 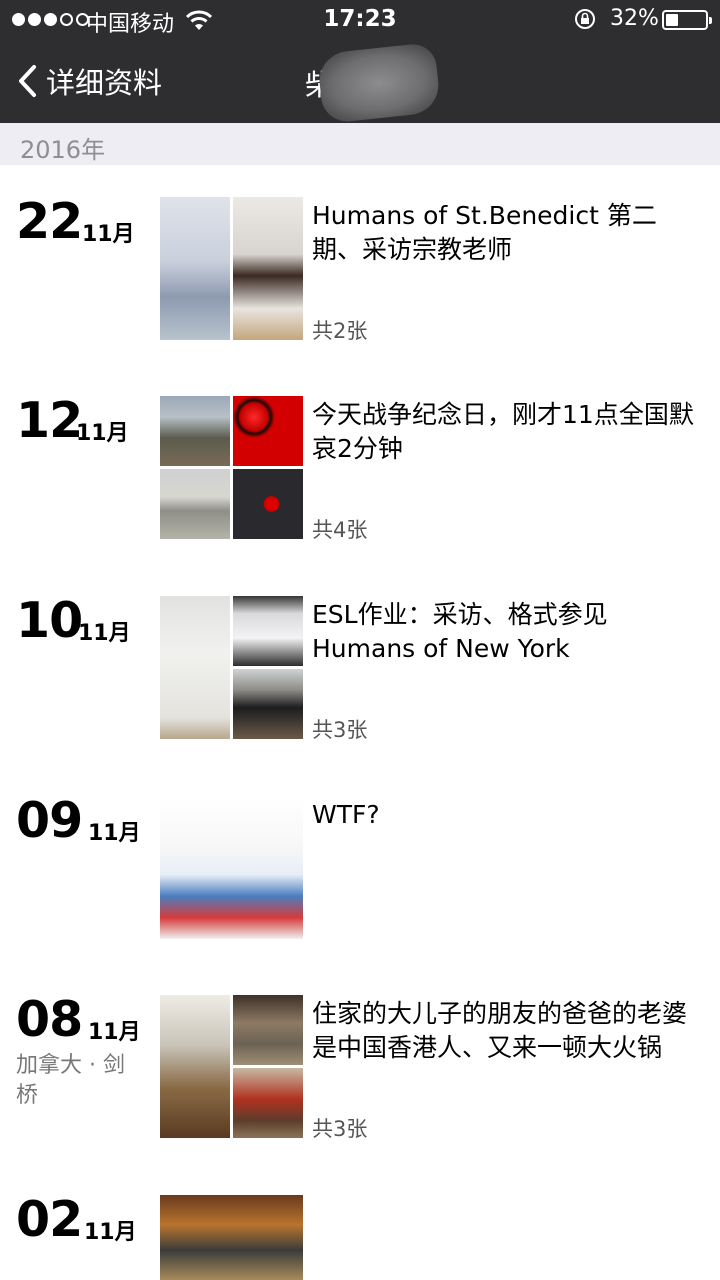 What do you see at coordinates (710, 20) in the screenshot?
I see `battery-nub` at bounding box center [710, 20].